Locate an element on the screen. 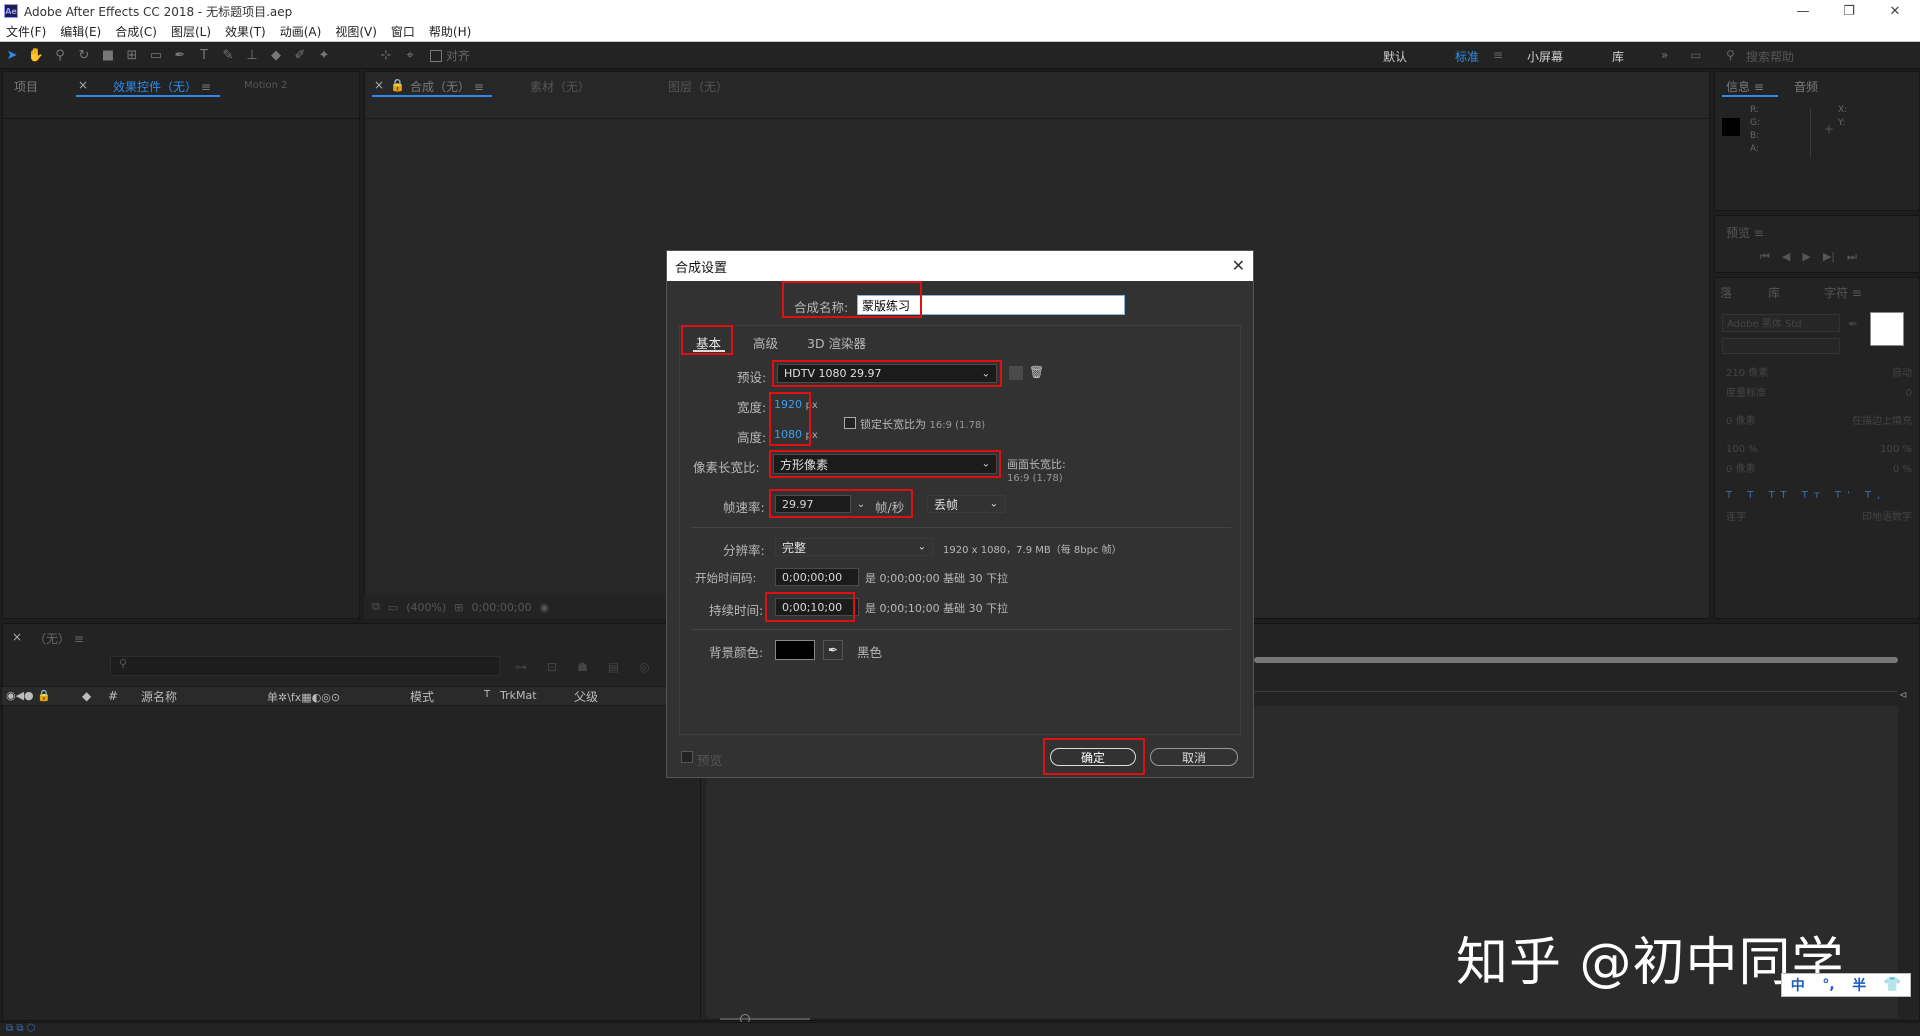  minimize-button: — is located at coordinates (1803, 11).